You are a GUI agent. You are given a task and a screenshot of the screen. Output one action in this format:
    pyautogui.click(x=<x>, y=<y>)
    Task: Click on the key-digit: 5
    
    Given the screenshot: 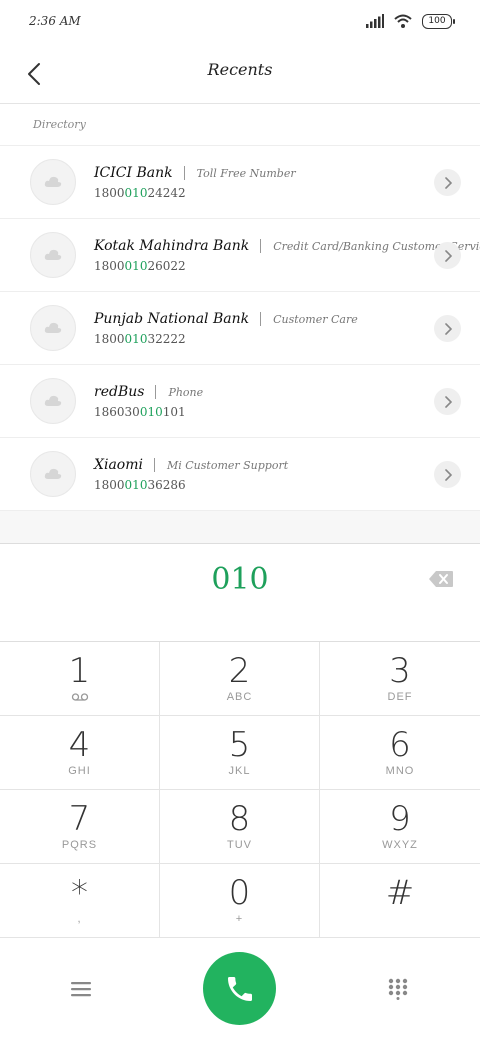 What is the action you would take?
    pyautogui.click(x=239, y=745)
    